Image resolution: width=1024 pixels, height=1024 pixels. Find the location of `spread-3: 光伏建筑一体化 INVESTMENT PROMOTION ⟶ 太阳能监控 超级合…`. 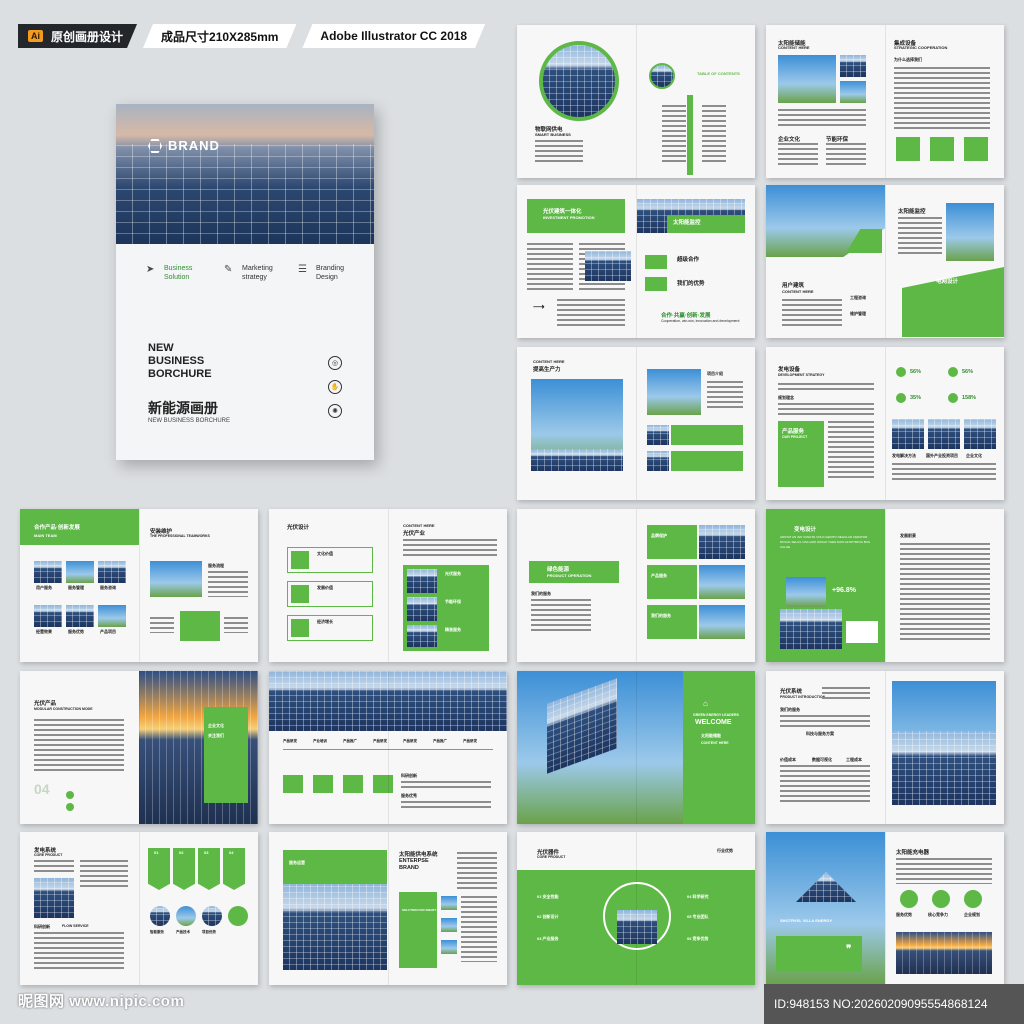

spread-3: 光伏建筑一体化 INVESTMENT PROMOTION ⟶ 太阳能监控 超级合… is located at coordinates (636, 261).